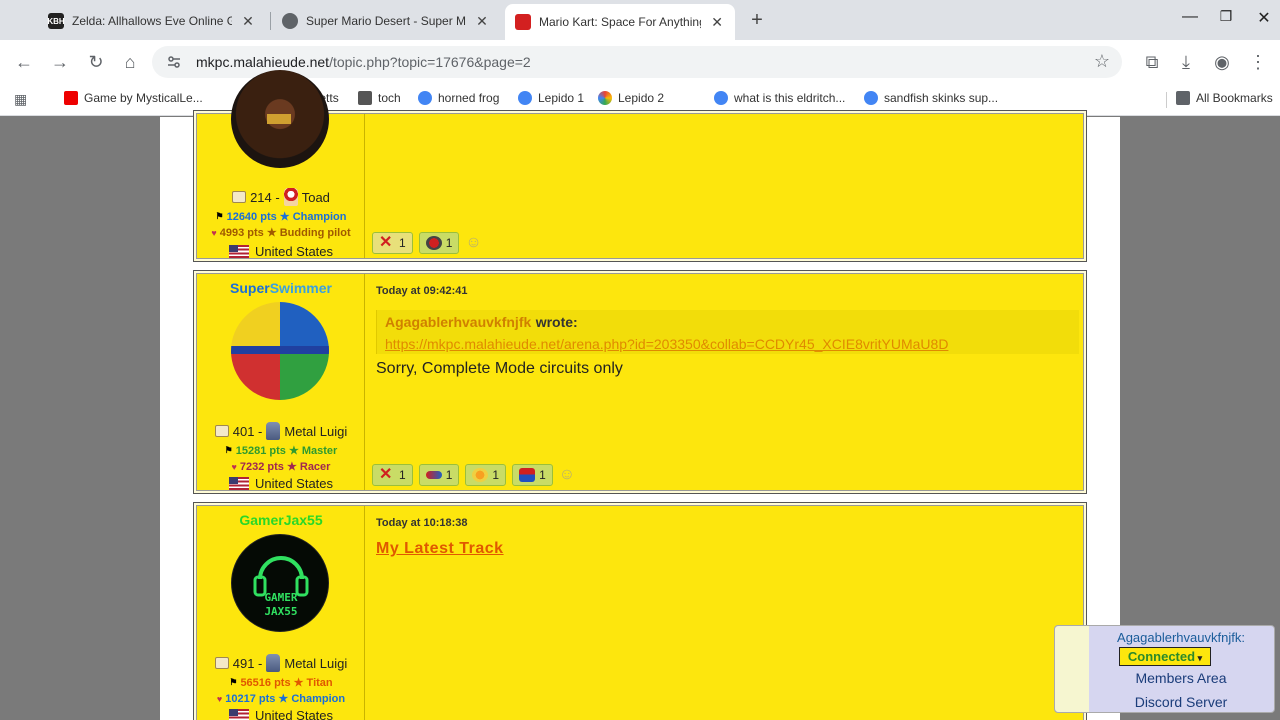 This screenshot has width=1280, height=720. Describe the element at coordinates (290, 21) in the screenshot. I see `globe-icon` at that location.